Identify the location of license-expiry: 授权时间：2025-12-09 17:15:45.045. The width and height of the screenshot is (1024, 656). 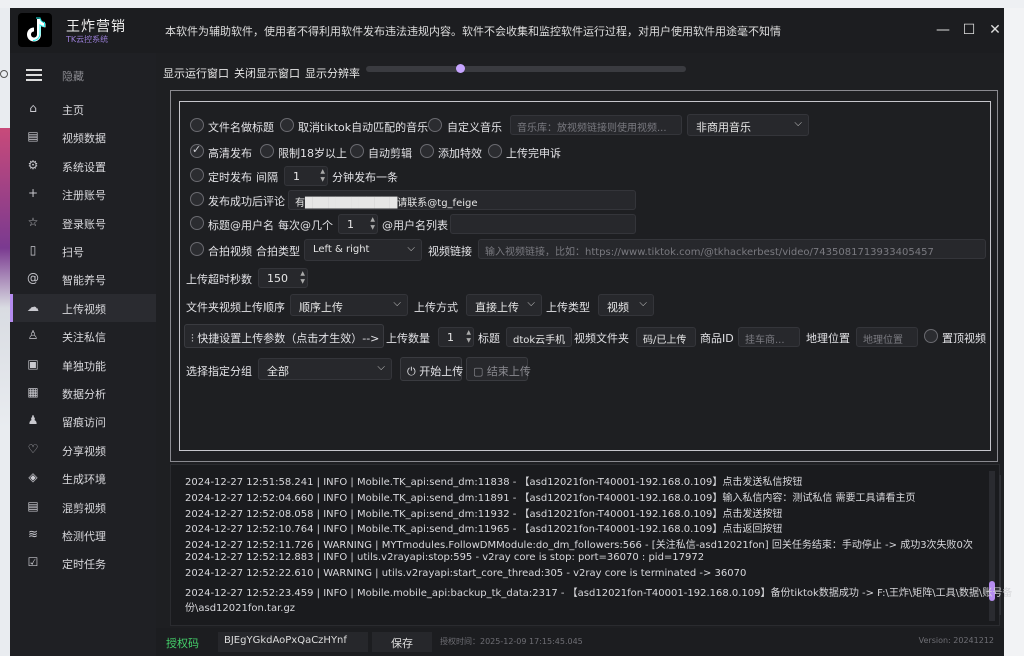
(511, 641).